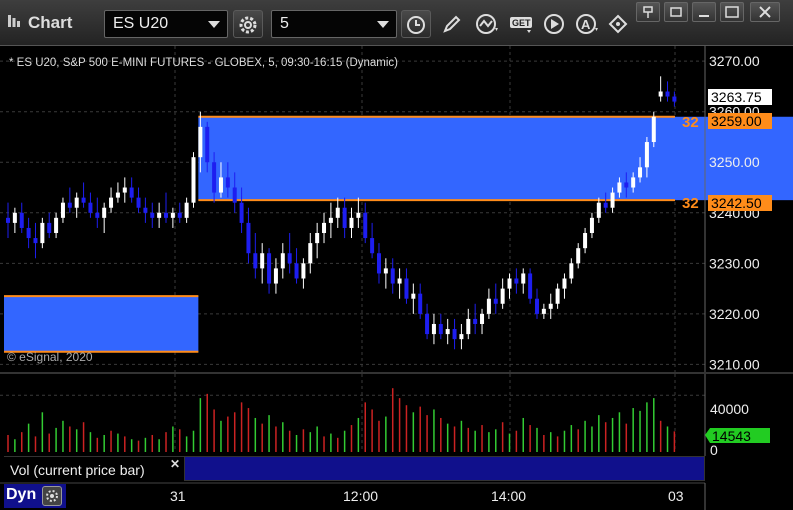  What do you see at coordinates (734, 162) in the screenshot?
I see `price-tick: 3250.00` at bounding box center [734, 162].